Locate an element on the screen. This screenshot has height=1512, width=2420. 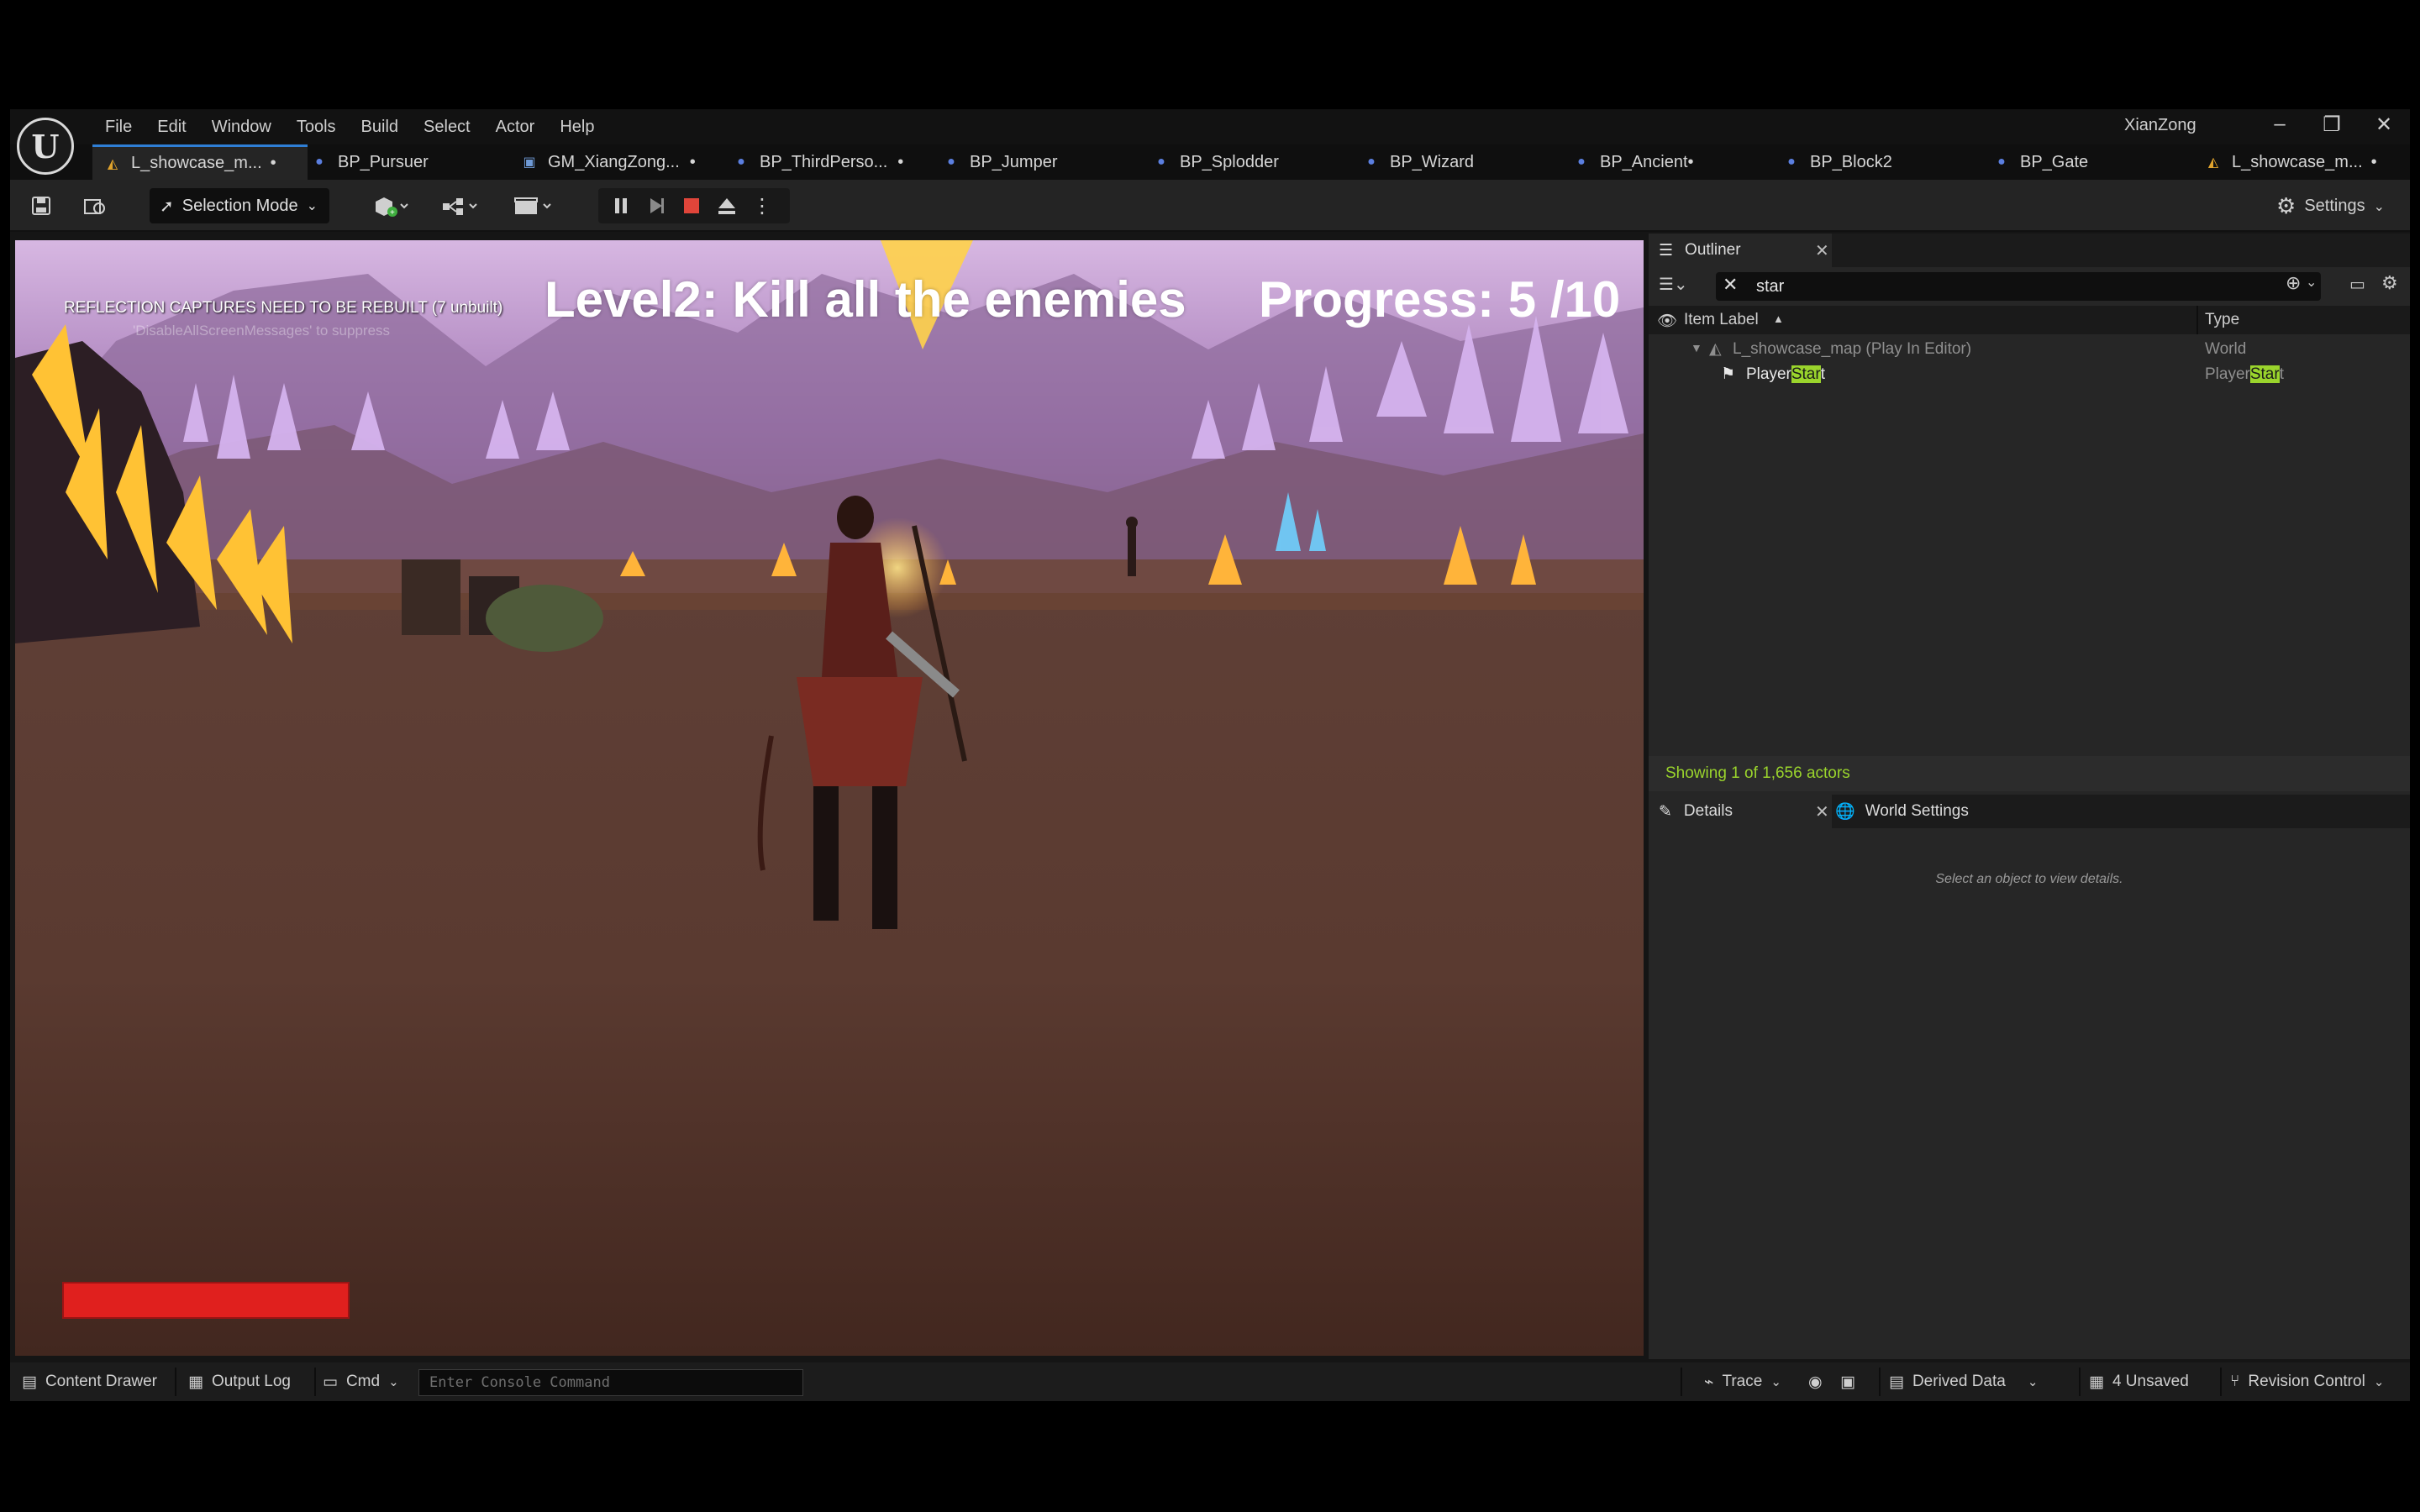
column-type: Type is located at coordinates (2222, 320).